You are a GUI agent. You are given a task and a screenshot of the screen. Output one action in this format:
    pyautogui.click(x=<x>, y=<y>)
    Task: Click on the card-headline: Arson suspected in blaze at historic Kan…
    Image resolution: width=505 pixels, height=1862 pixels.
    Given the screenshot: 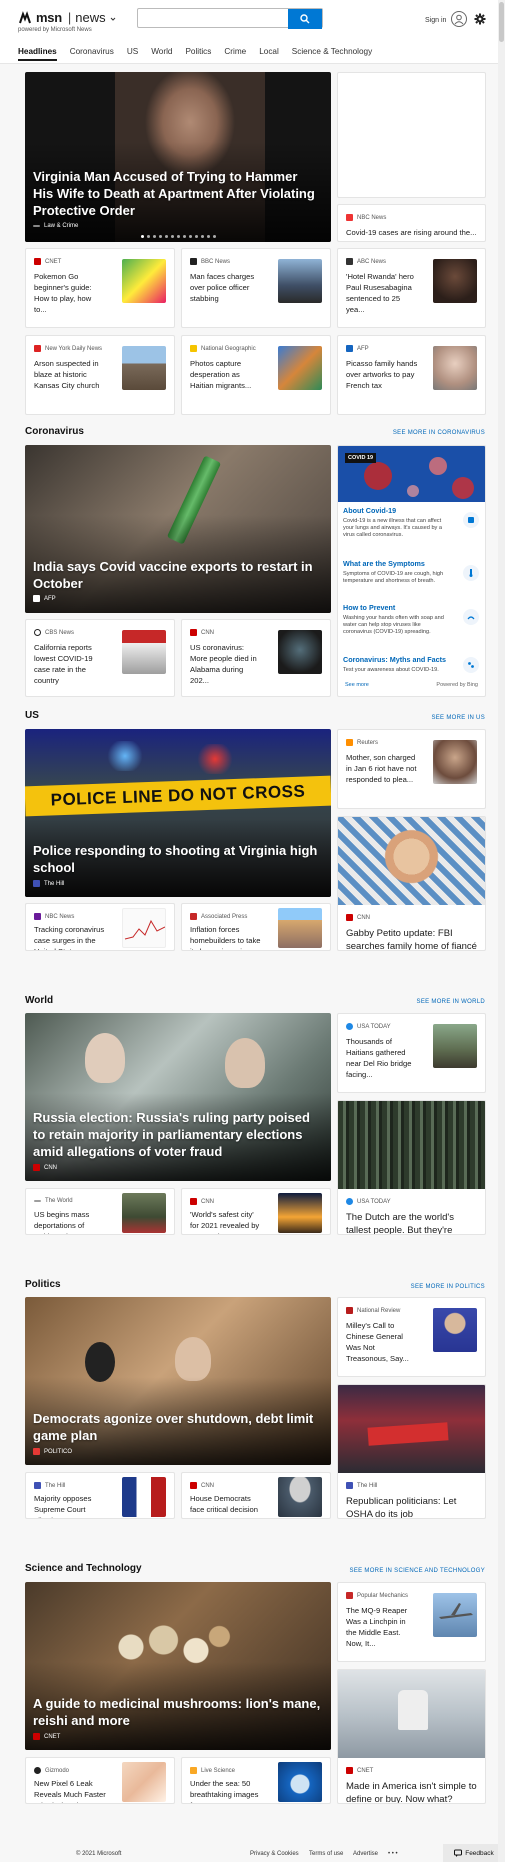 What is the action you would take?
    pyautogui.click(x=70, y=374)
    